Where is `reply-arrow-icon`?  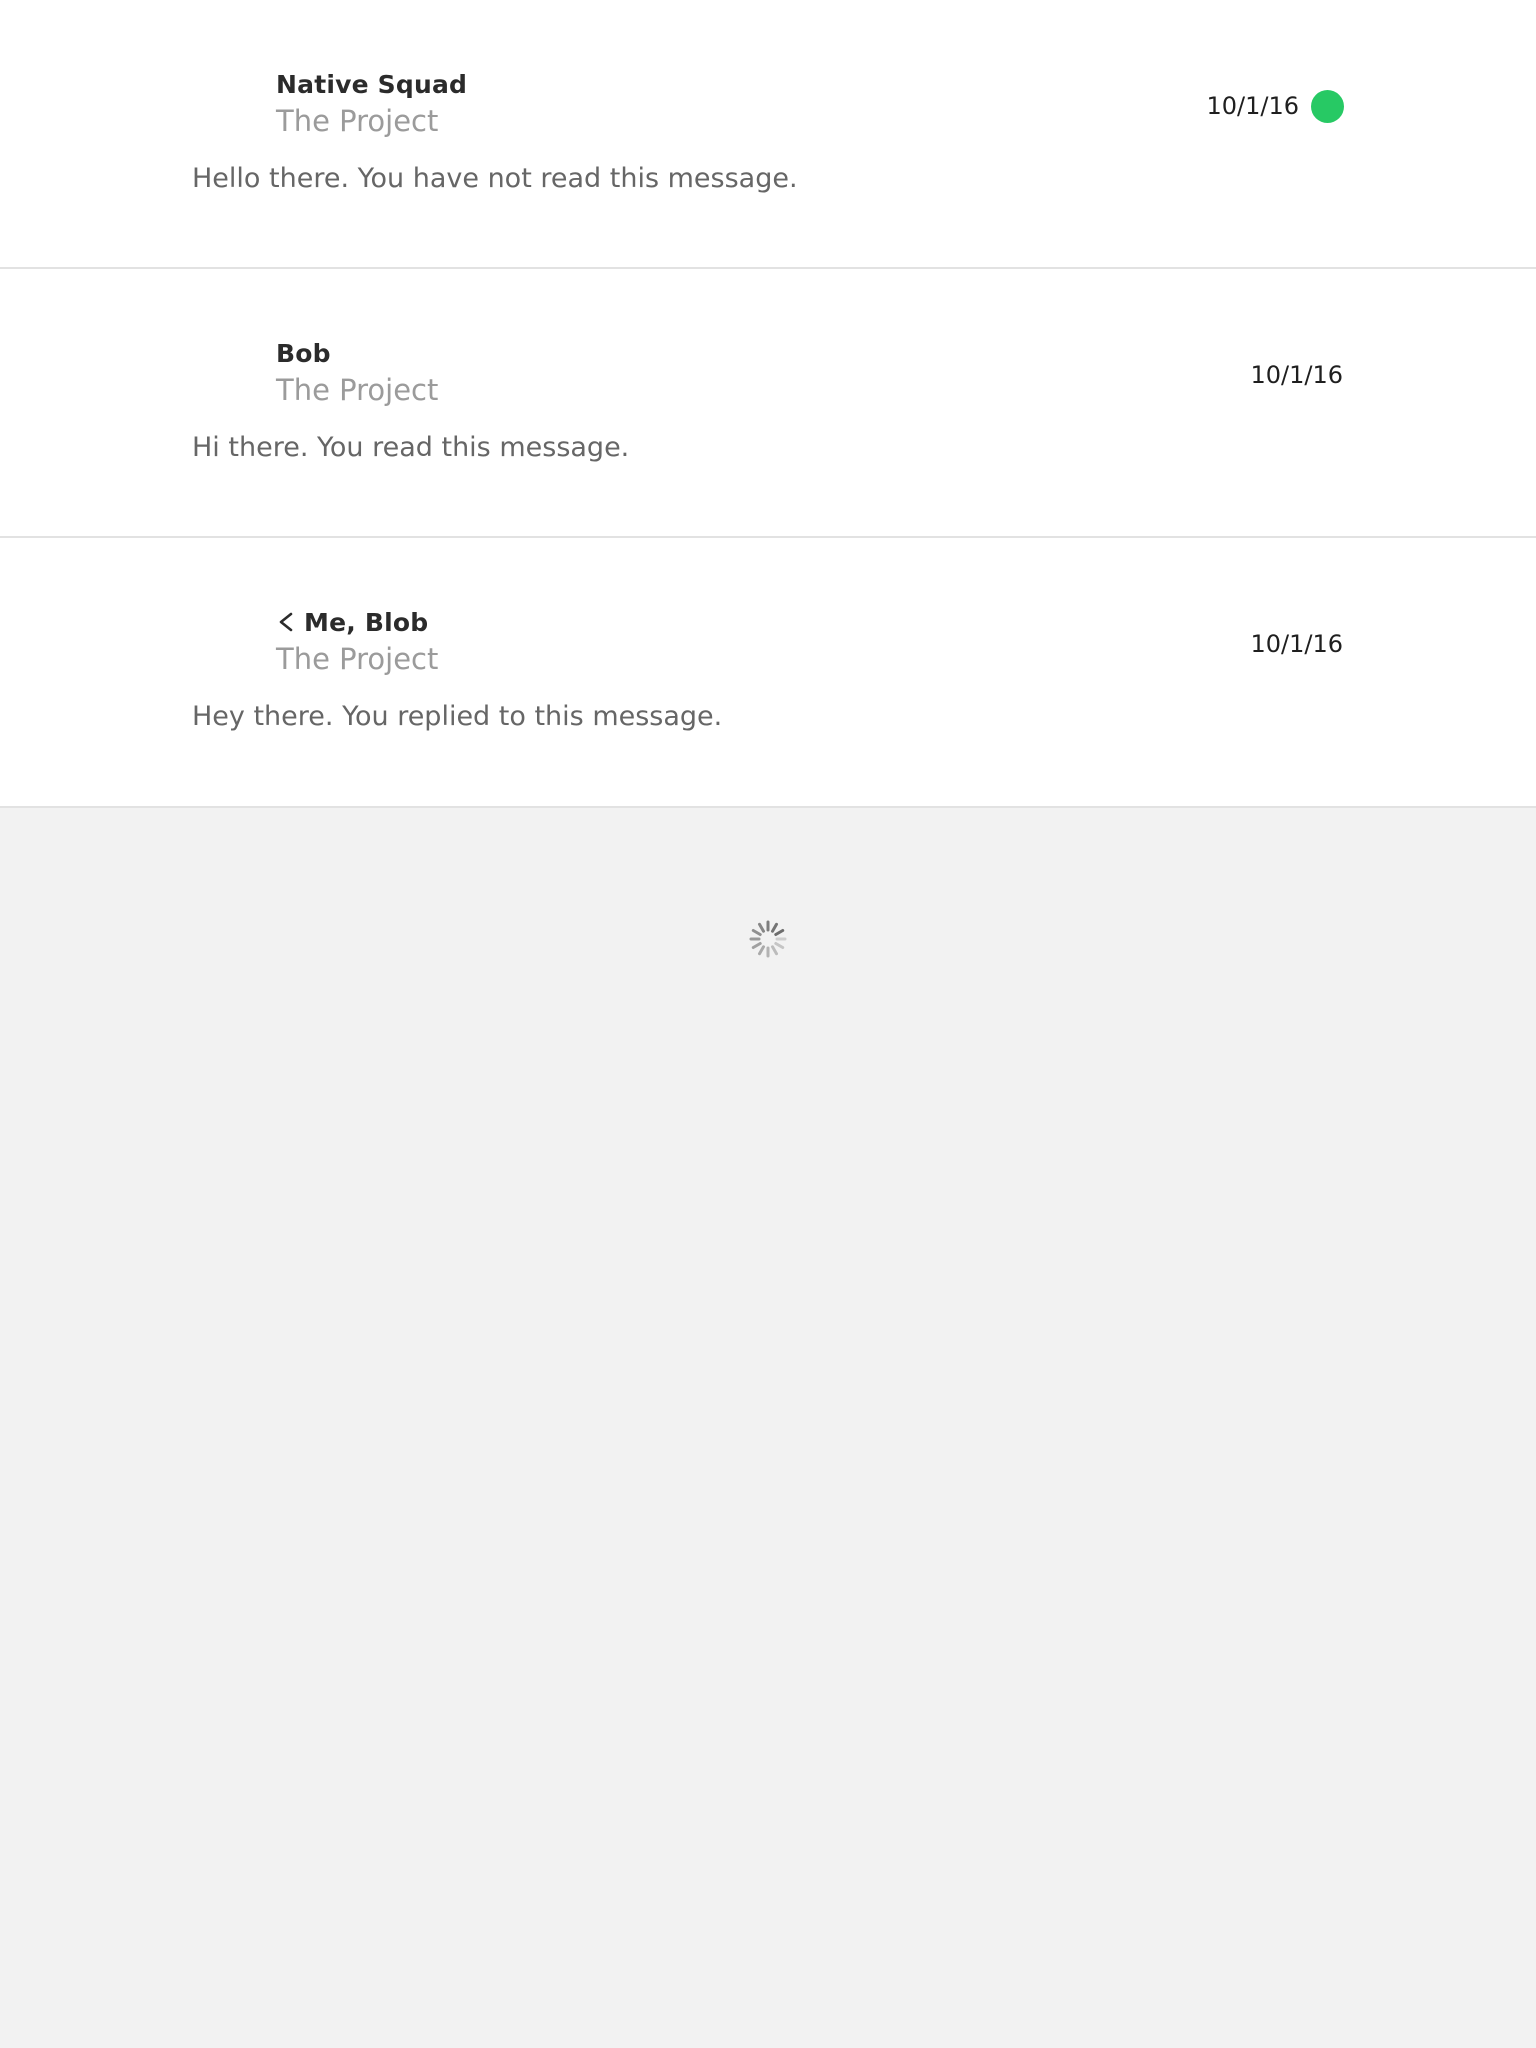 reply-arrow-icon is located at coordinates (286, 622).